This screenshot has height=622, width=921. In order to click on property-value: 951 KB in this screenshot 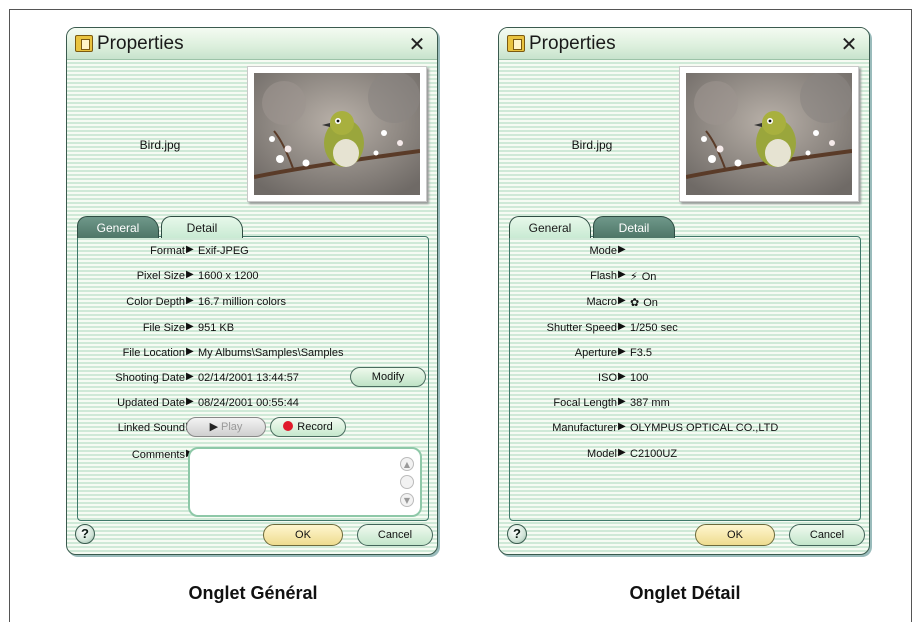, I will do `click(216, 328)`.